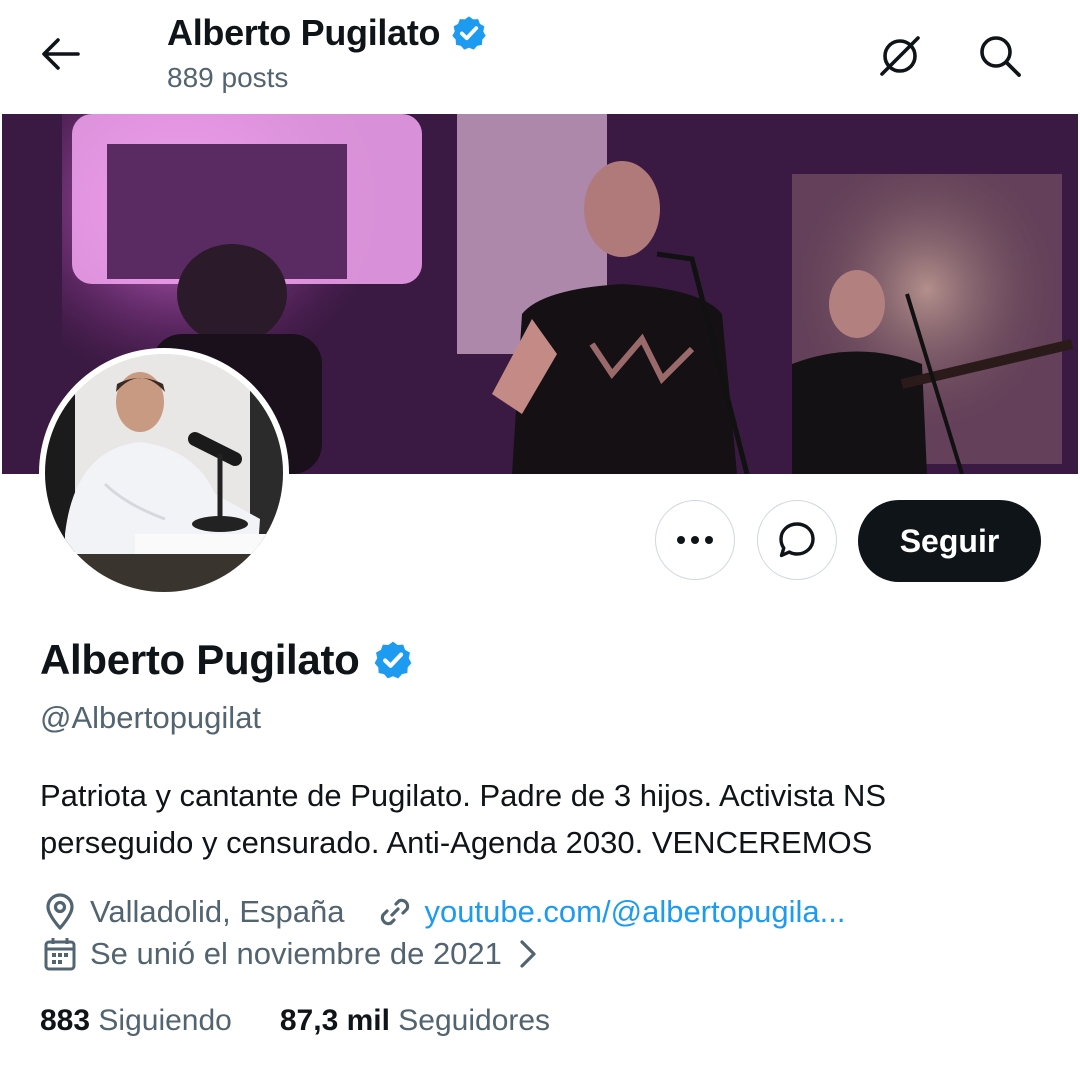 The height and width of the screenshot is (1077, 1080). What do you see at coordinates (165, 1020) in the screenshot?
I see `following-label: Siguiendo` at bounding box center [165, 1020].